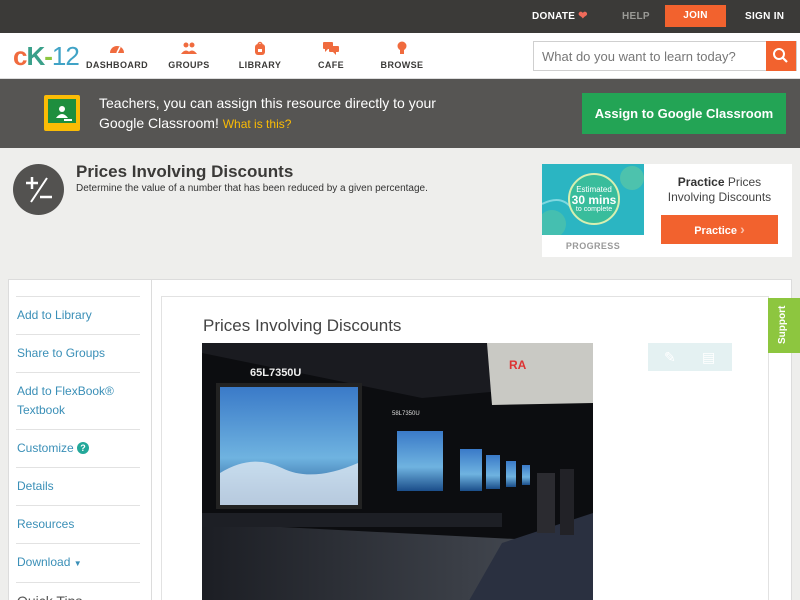 This screenshot has width=800, height=600. Describe the element at coordinates (185, 171) in the screenshot. I see `concept-title: Prices Involving Discounts` at that location.